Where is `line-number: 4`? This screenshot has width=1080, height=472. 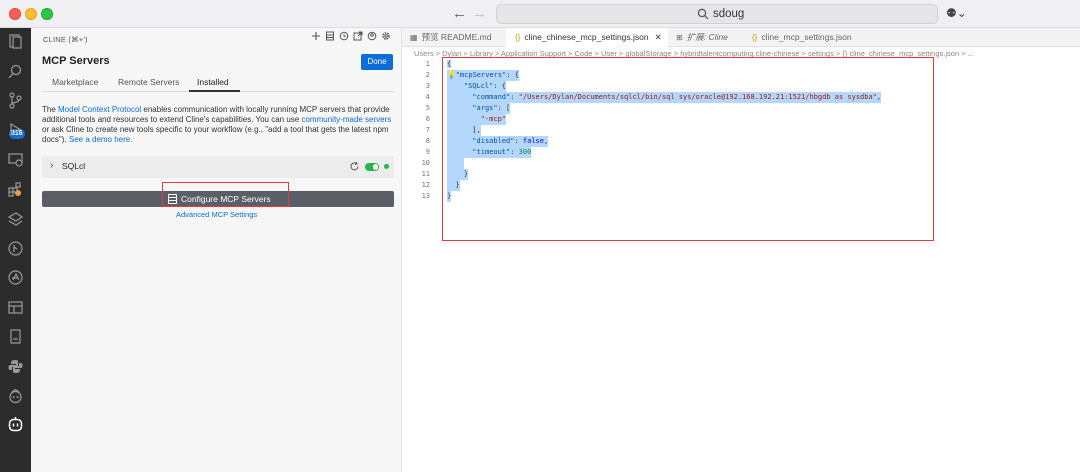
line-number: 4 is located at coordinates (427, 97).